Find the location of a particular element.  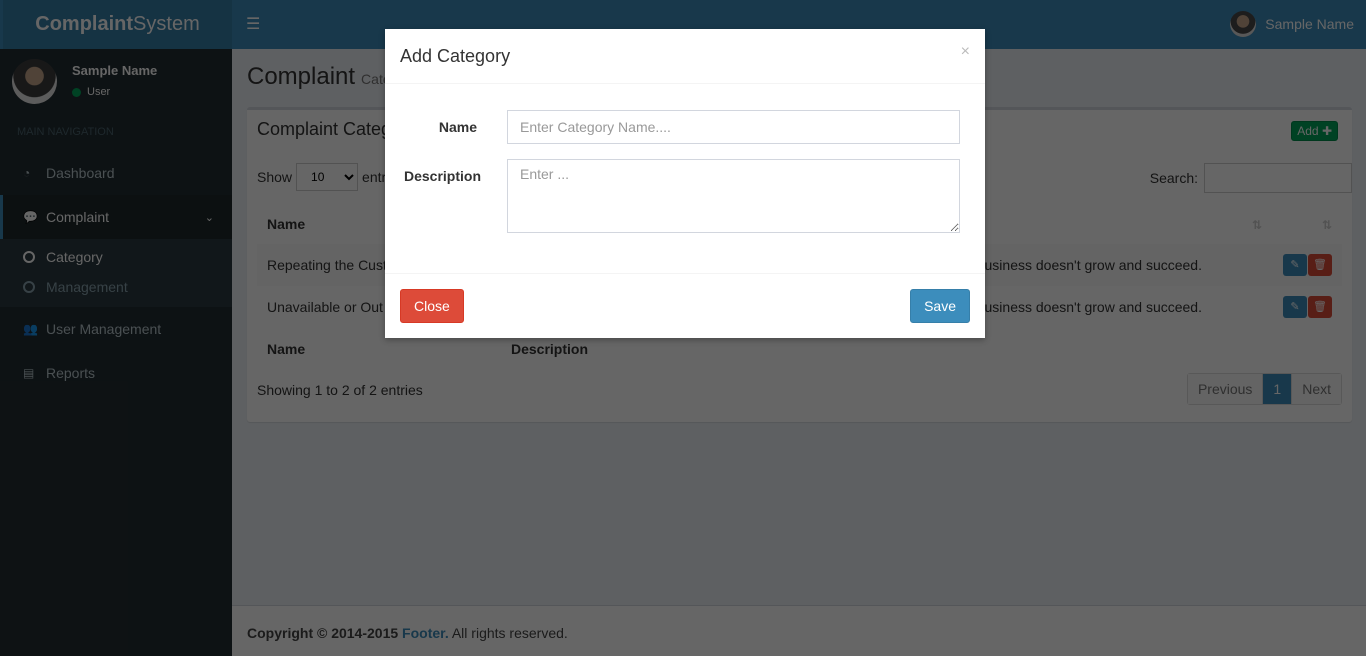

save-button: Save is located at coordinates (940, 306).